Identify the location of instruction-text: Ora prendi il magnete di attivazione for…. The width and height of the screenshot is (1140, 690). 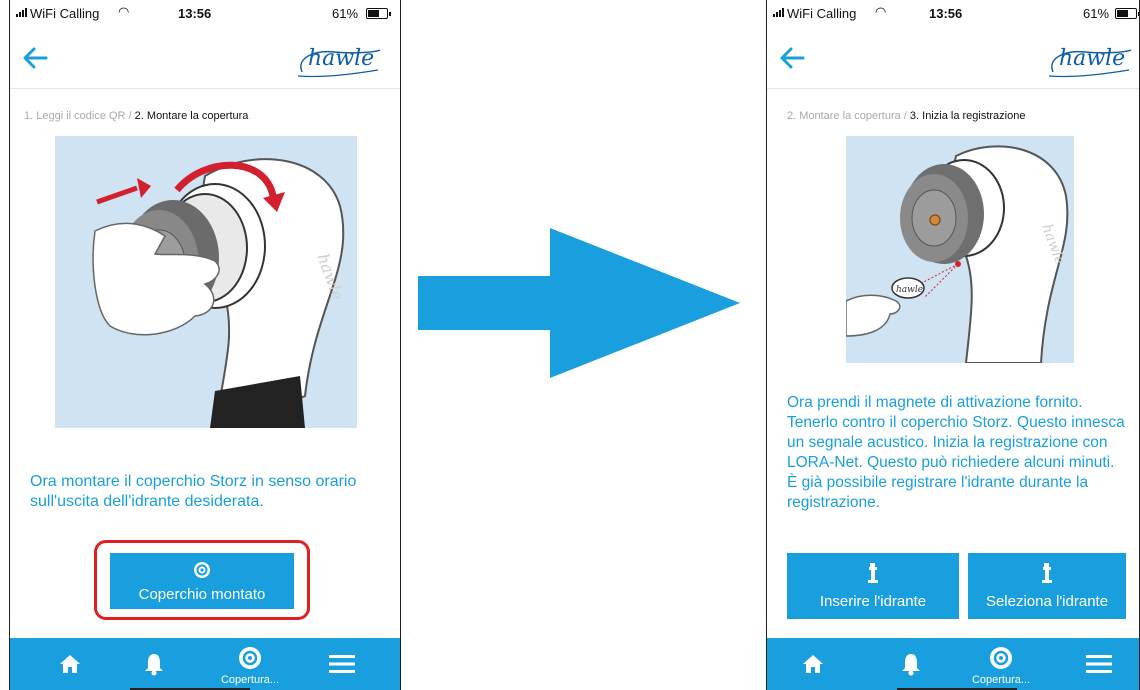
(956, 452).